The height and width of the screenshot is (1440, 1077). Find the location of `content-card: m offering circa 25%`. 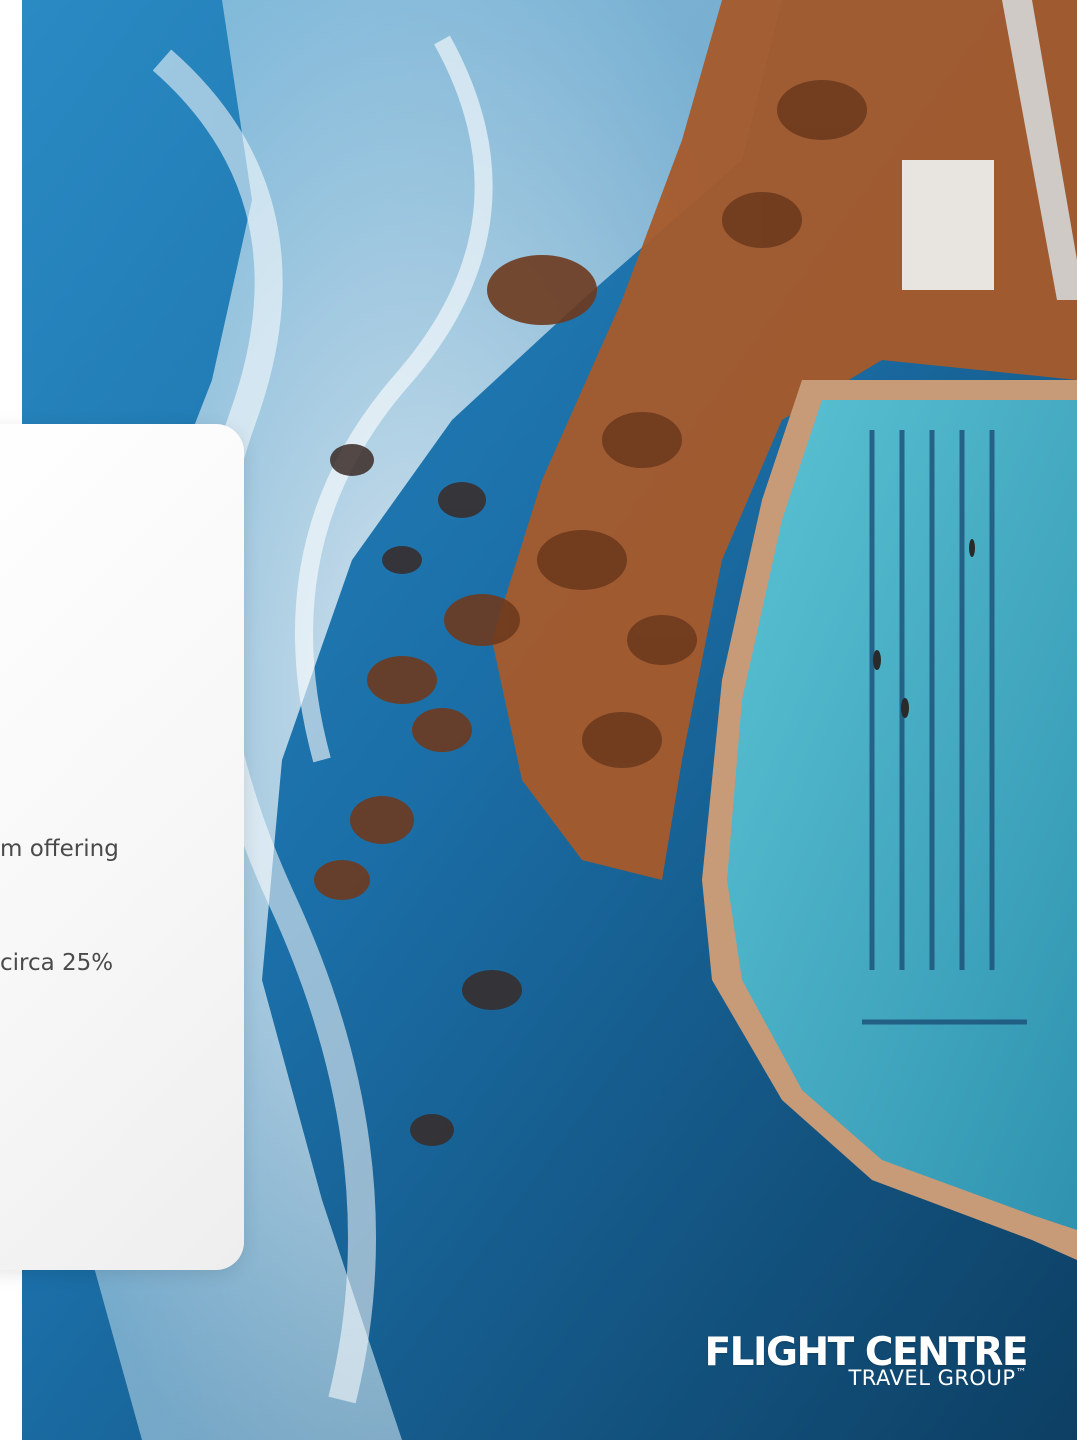

content-card: m offering circa 25% is located at coordinates (122, 847).